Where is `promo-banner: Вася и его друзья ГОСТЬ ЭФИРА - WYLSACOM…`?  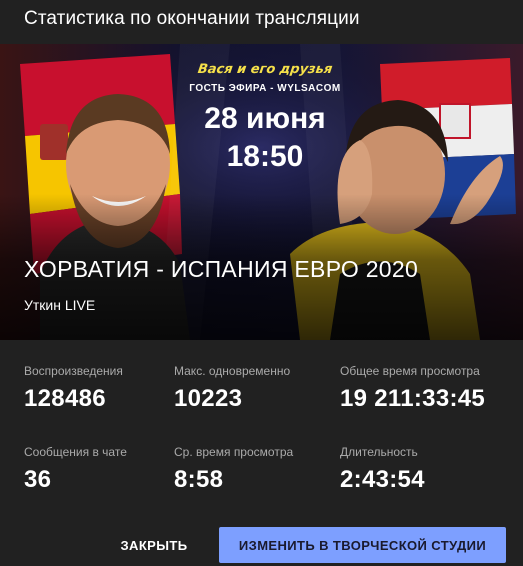
promo-banner: Вася и его друзья ГОСТЬ ЭФИРА - WYLSACOM… is located at coordinates (265, 118).